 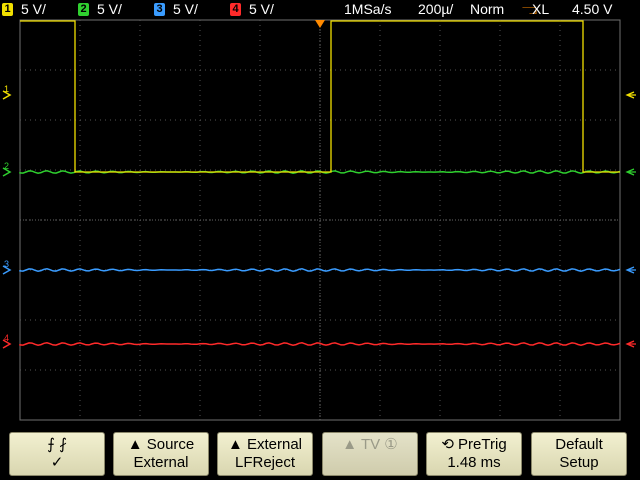 What do you see at coordinates (630, 344) in the screenshot?
I see `channel-4-right-marker` at bounding box center [630, 344].